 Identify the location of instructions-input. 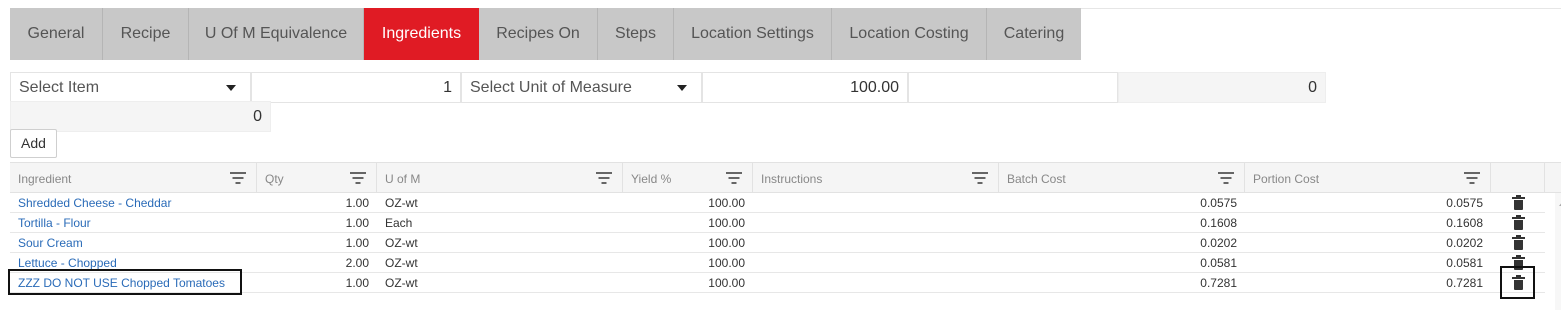
(1013, 87).